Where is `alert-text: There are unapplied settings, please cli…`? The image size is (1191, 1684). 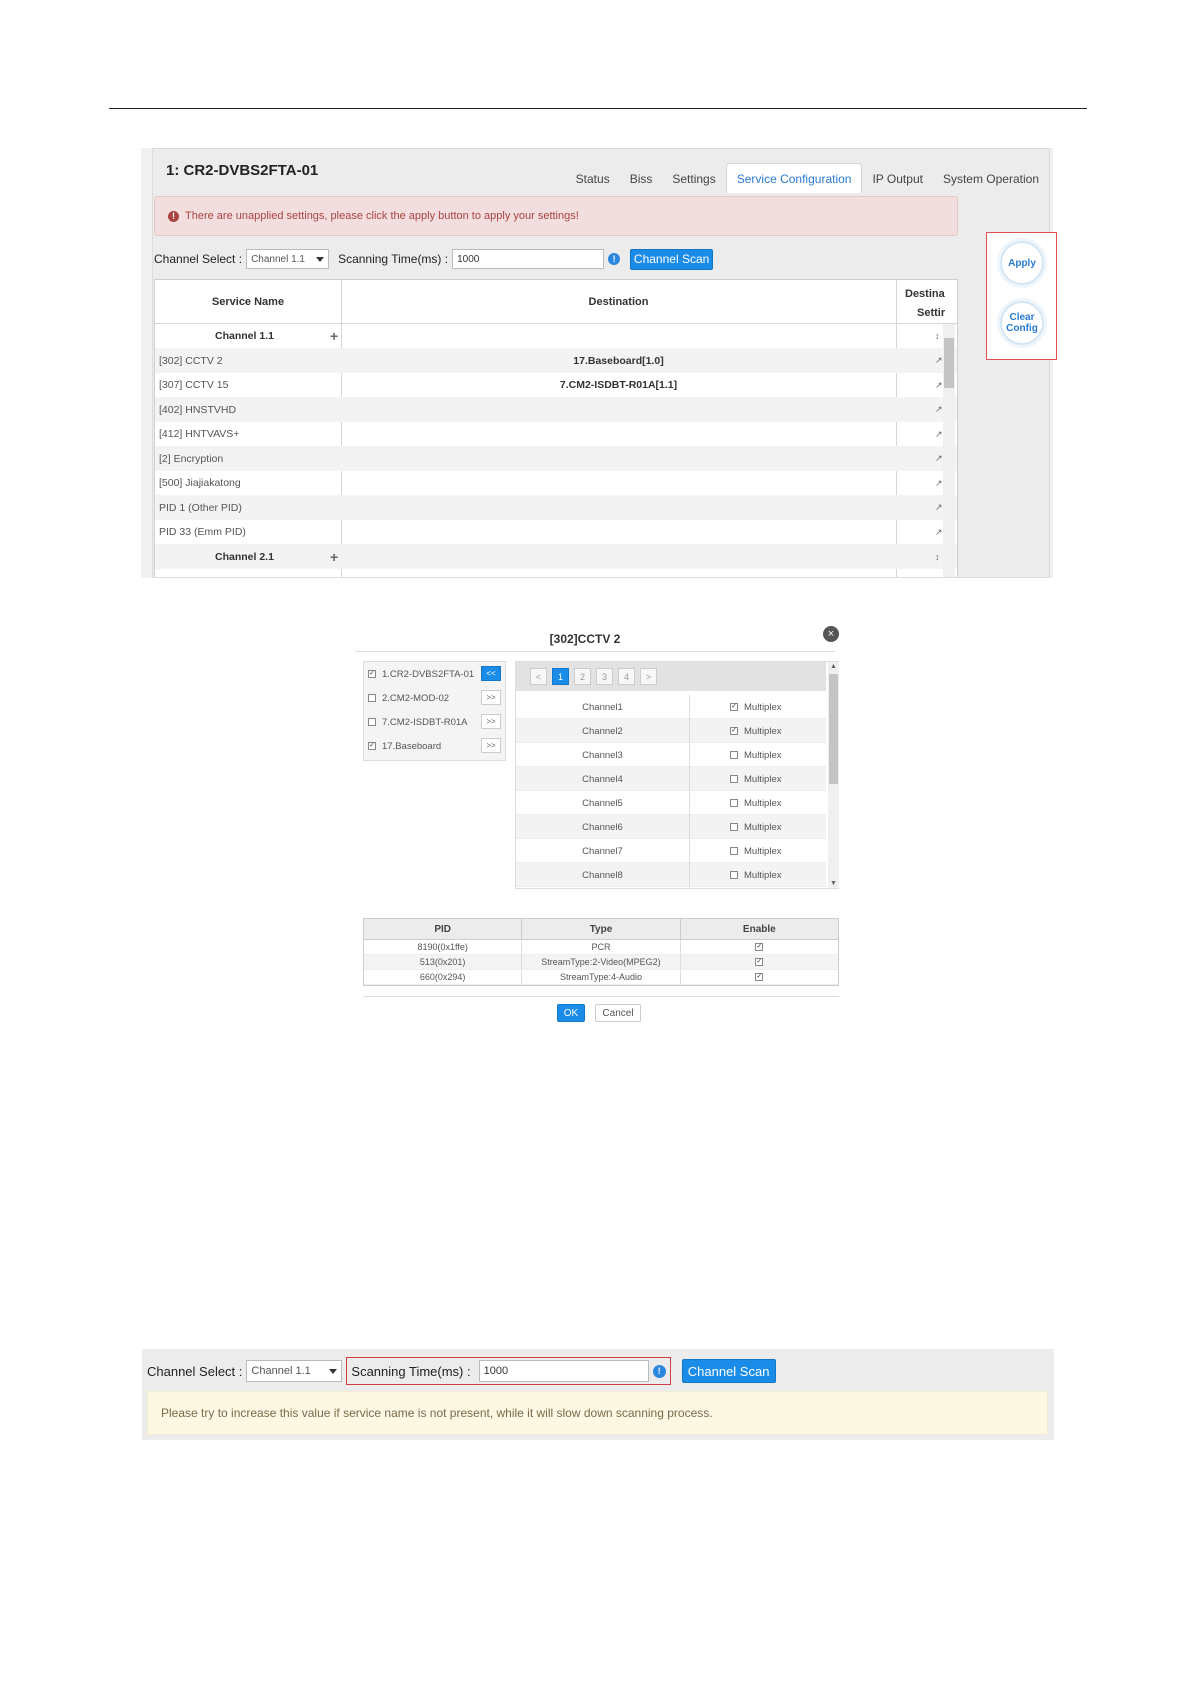
alert-text: There are unapplied settings, please cli… is located at coordinates (382, 216).